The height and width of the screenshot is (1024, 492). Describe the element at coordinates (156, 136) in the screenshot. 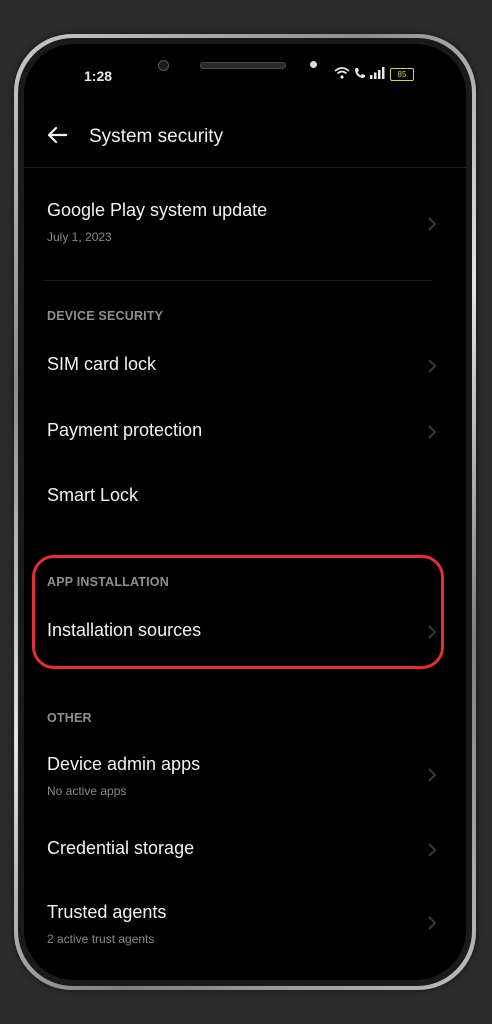

I see `page-title: System security` at that location.